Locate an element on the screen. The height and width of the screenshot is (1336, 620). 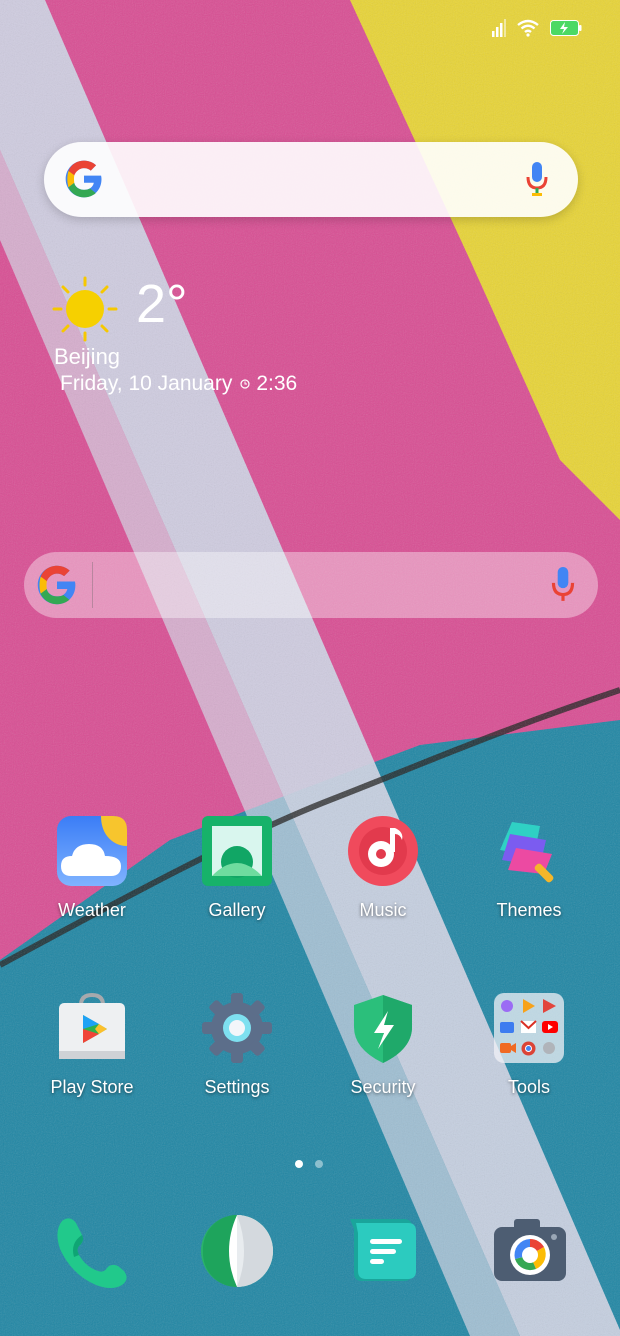
app-label: Gallery is located at coordinates (237, 910).